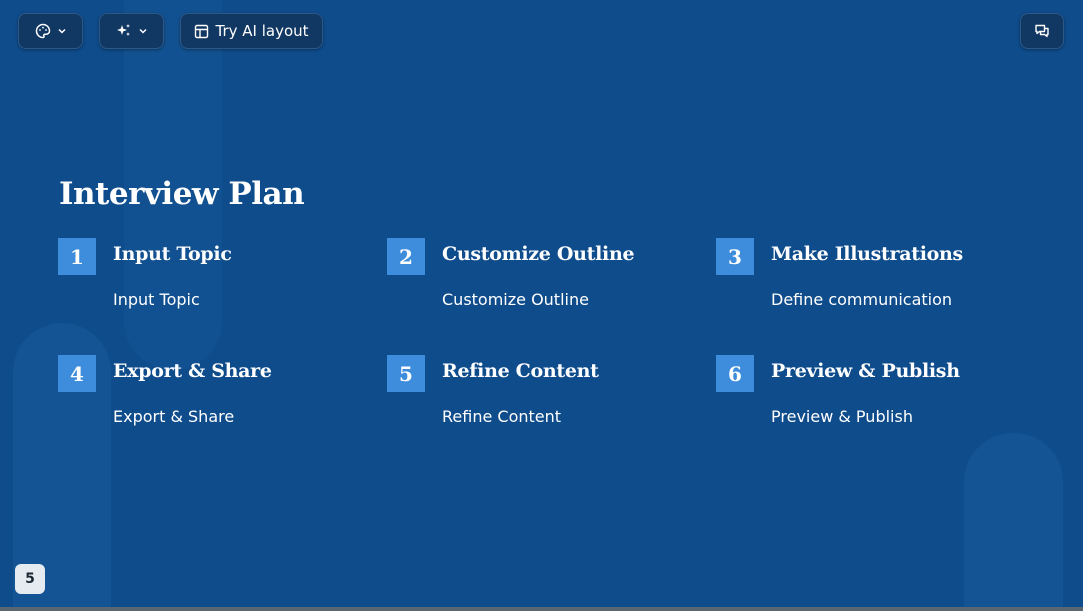  What do you see at coordinates (406, 373) in the screenshot?
I see `step-number: 5` at bounding box center [406, 373].